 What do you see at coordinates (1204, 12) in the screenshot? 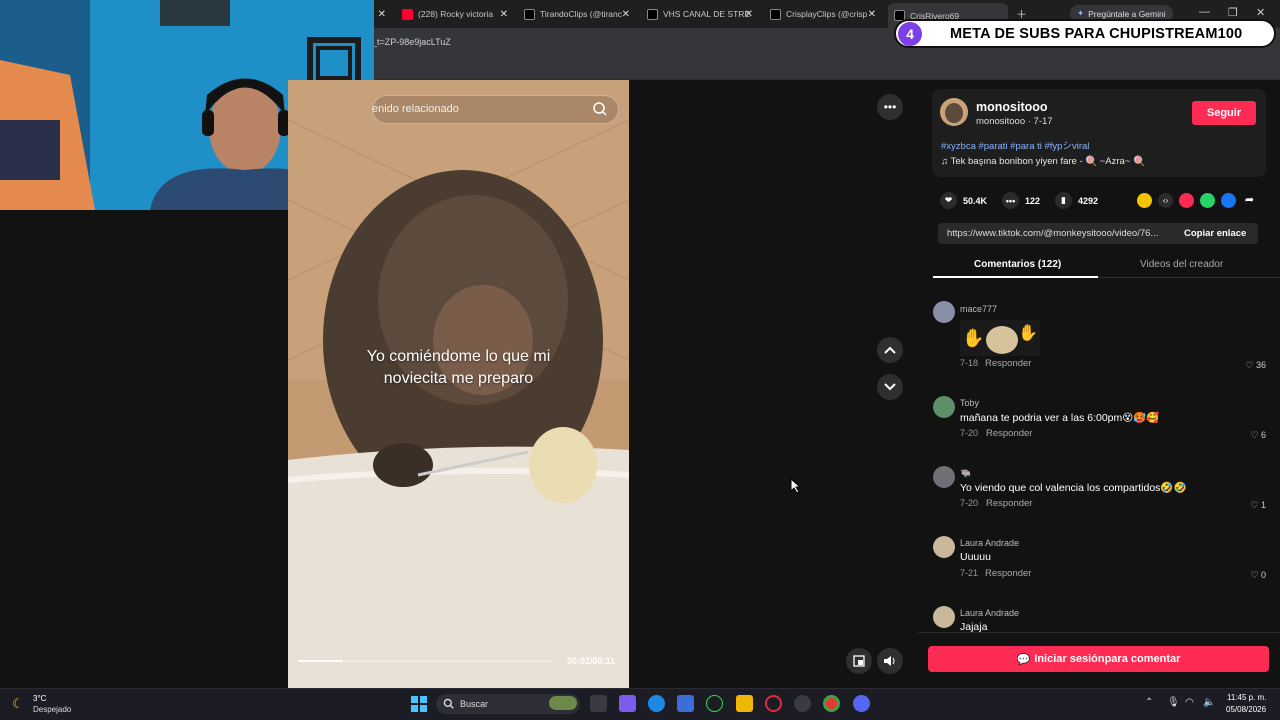
I see `minimize-icon: —` at bounding box center [1204, 12].